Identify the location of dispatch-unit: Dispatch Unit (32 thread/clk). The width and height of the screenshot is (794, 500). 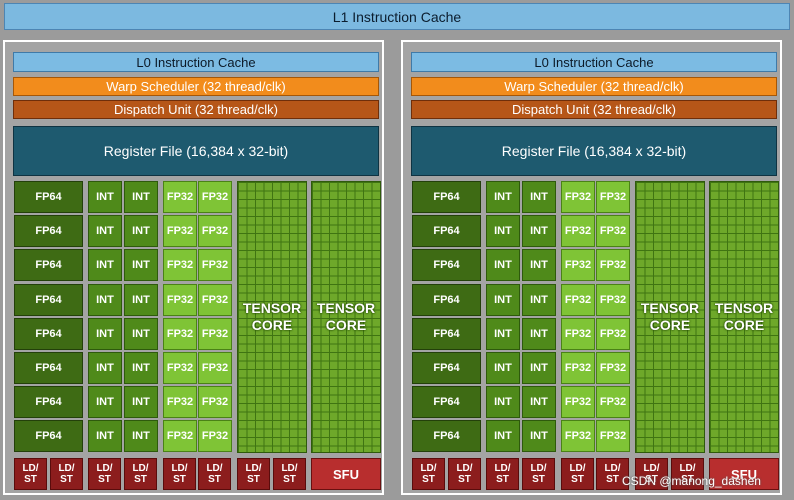
(594, 109).